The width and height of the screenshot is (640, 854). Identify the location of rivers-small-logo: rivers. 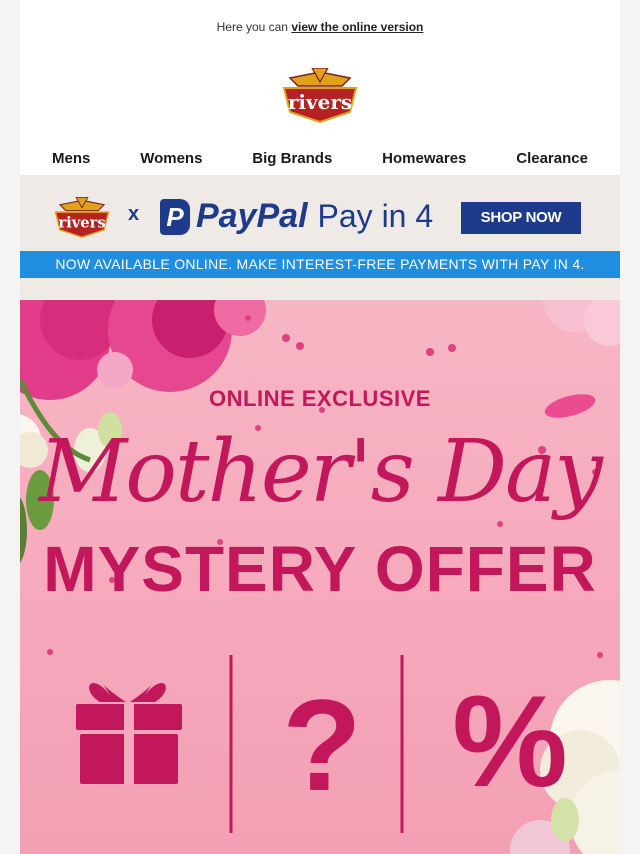
(82, 217).